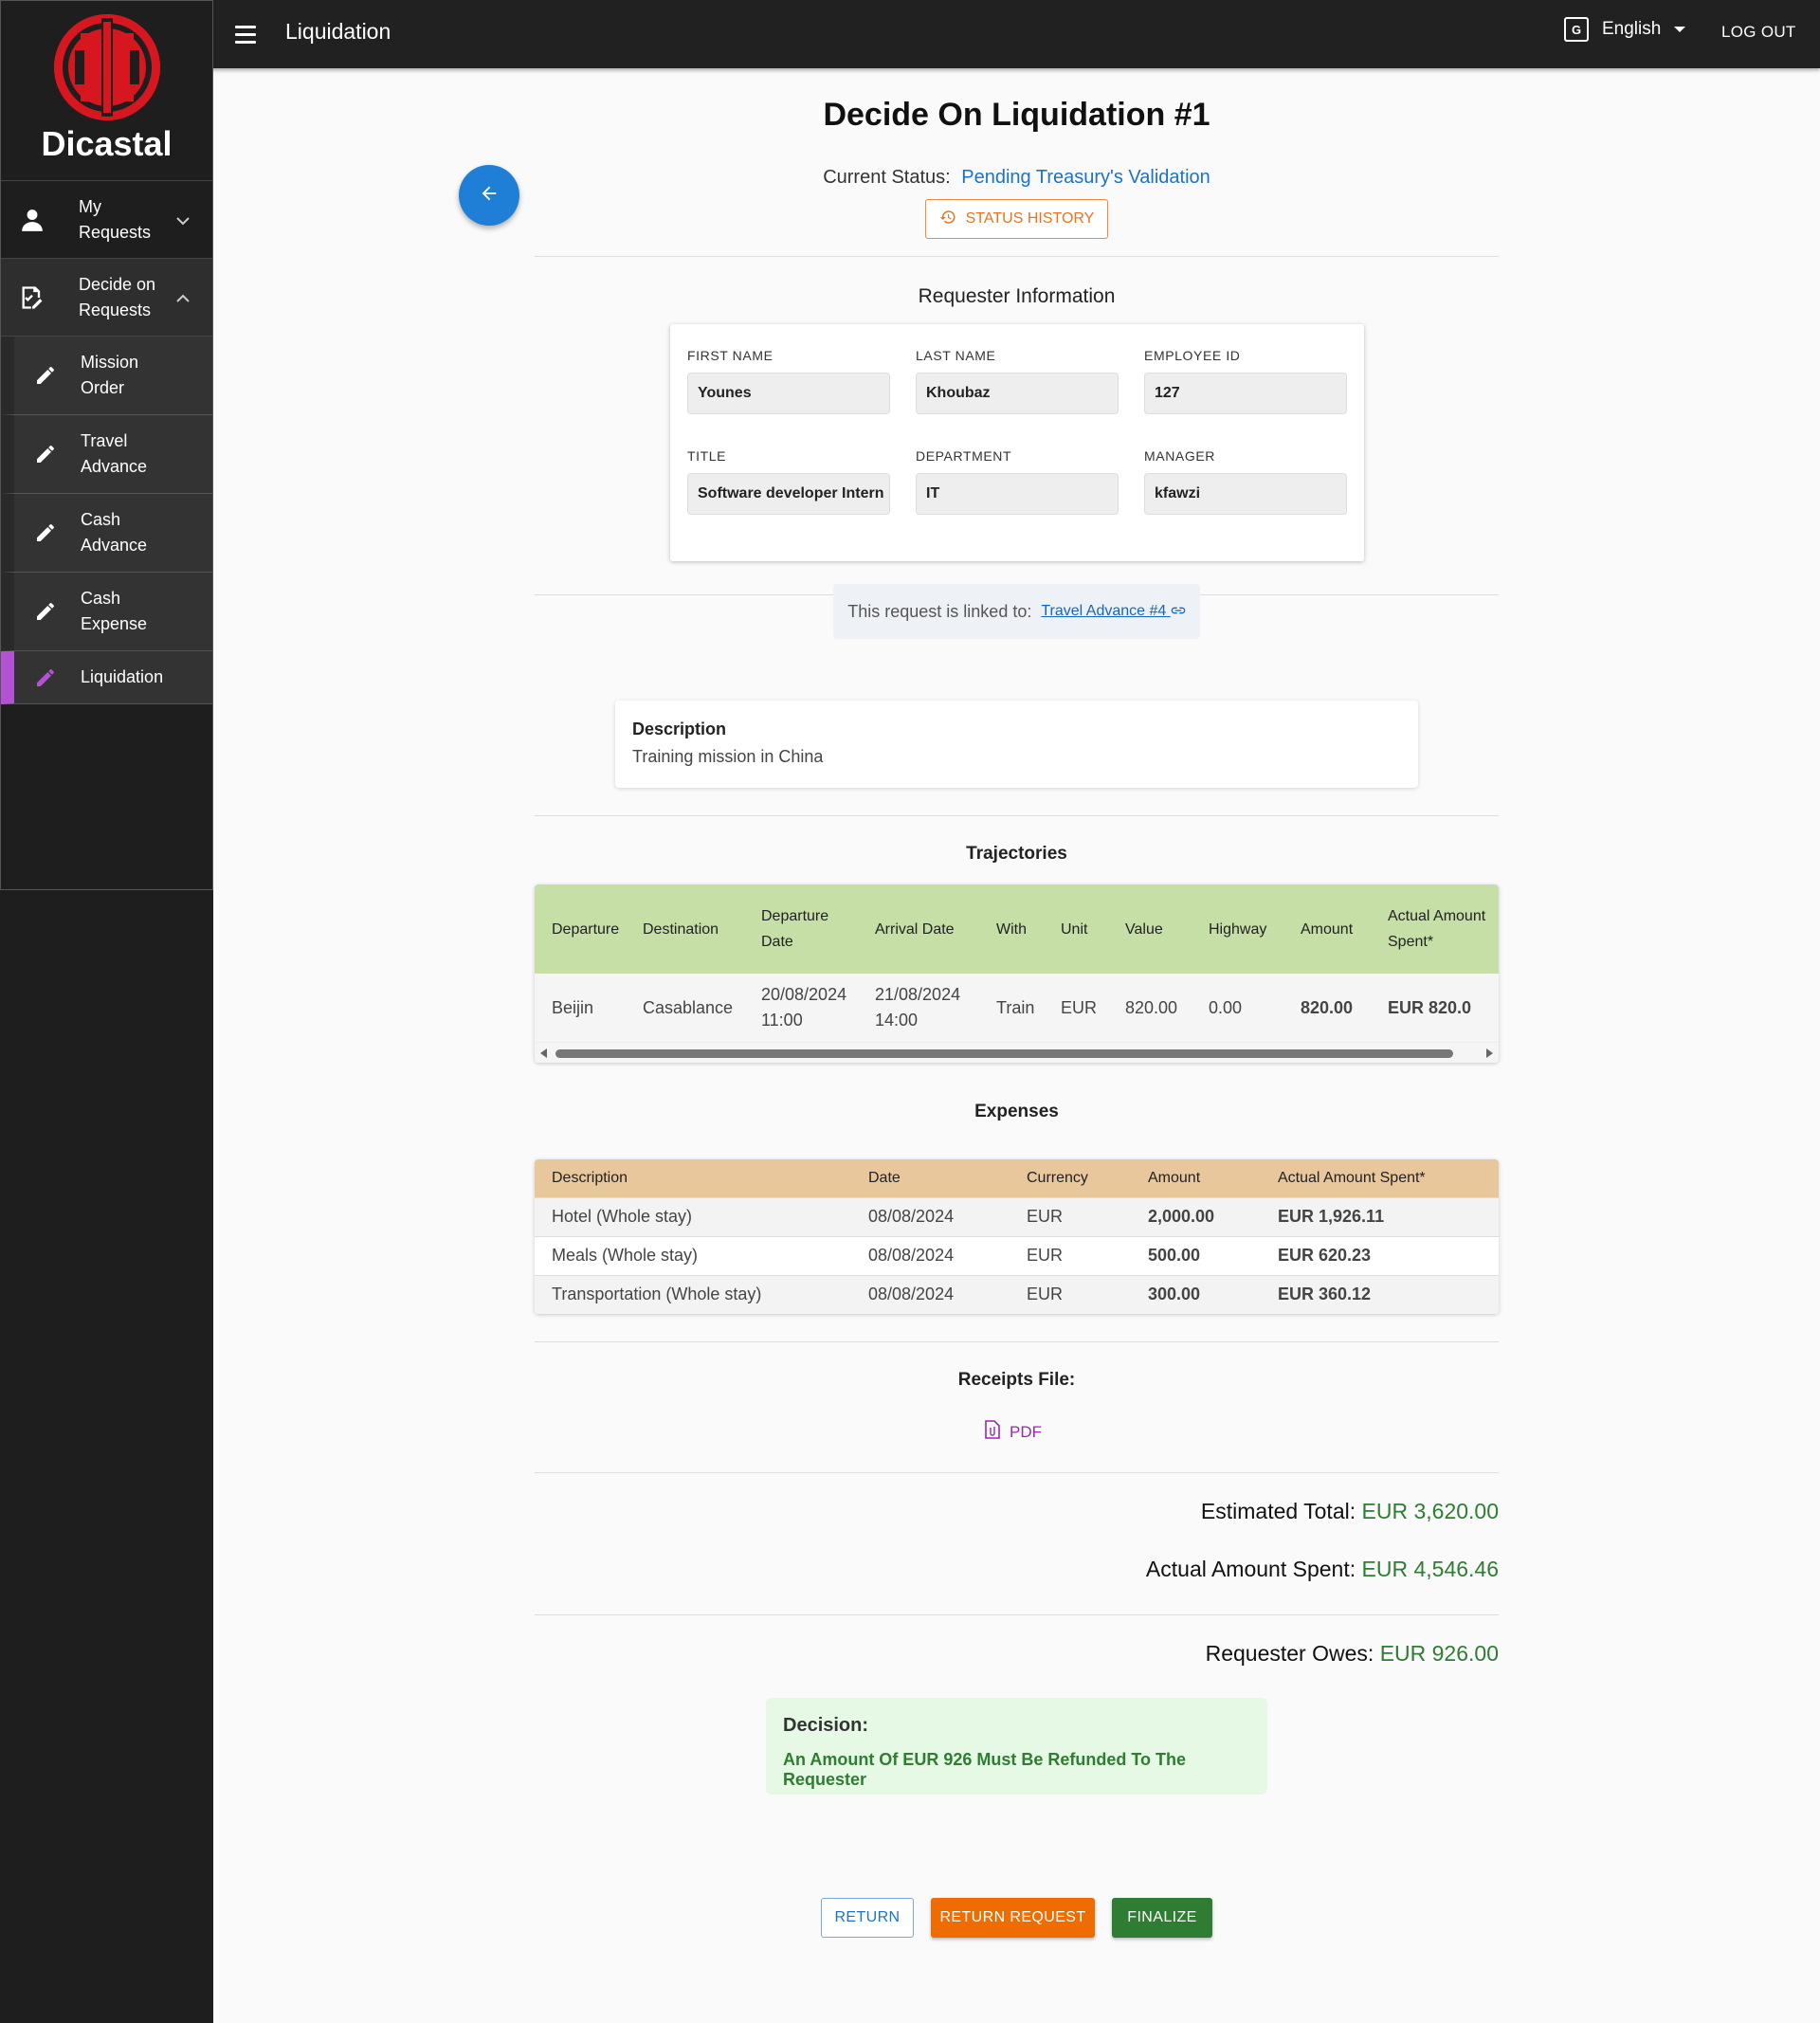 The height and width of the screenshot is (2023, 1820). I want to click on trajectories-title: Trajectories, so click(1017, 854).